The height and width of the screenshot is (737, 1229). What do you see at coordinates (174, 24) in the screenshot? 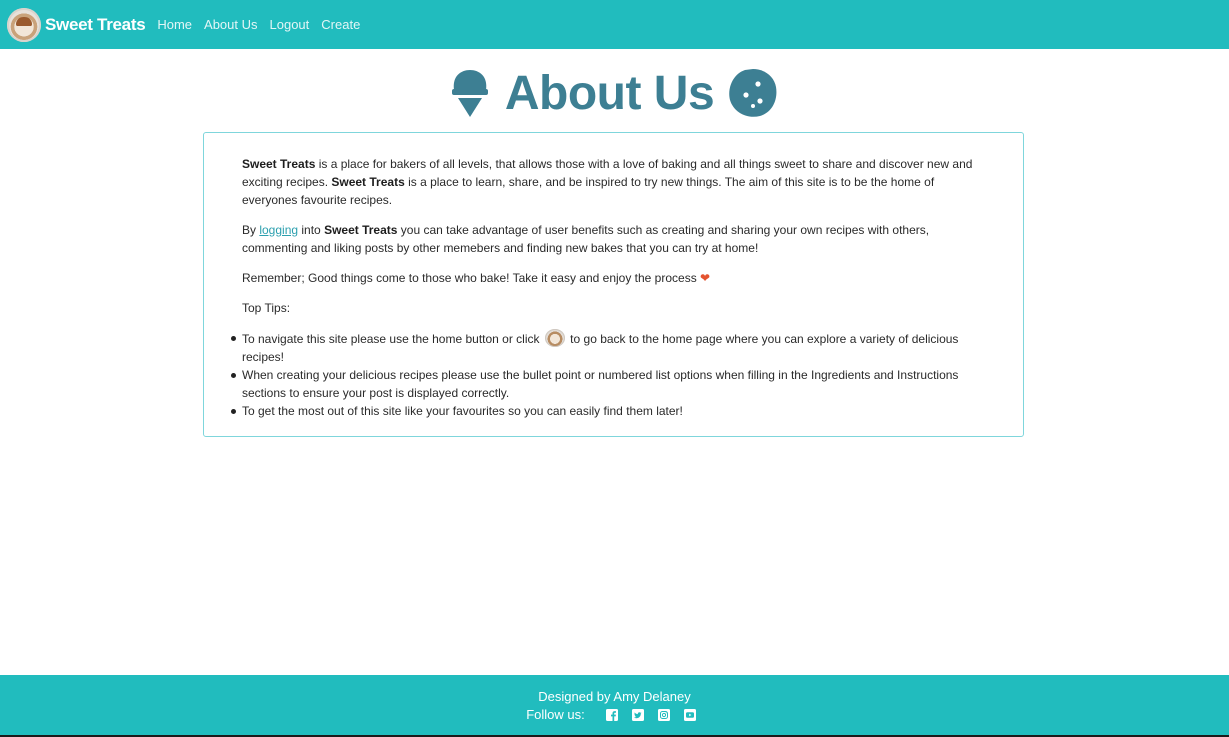
I see `nav-link-home: Home` at bounding box center [174, 24].